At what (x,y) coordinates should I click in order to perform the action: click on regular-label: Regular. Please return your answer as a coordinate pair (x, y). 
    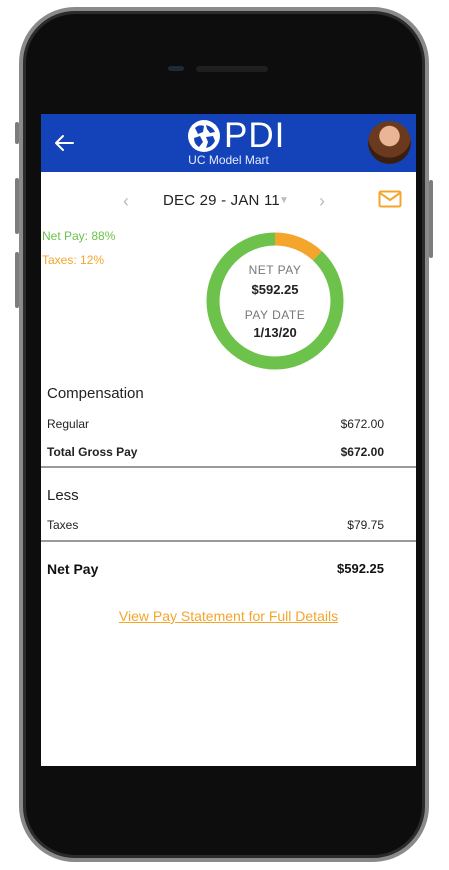
    Looking at the image, I should click on (68, 424).